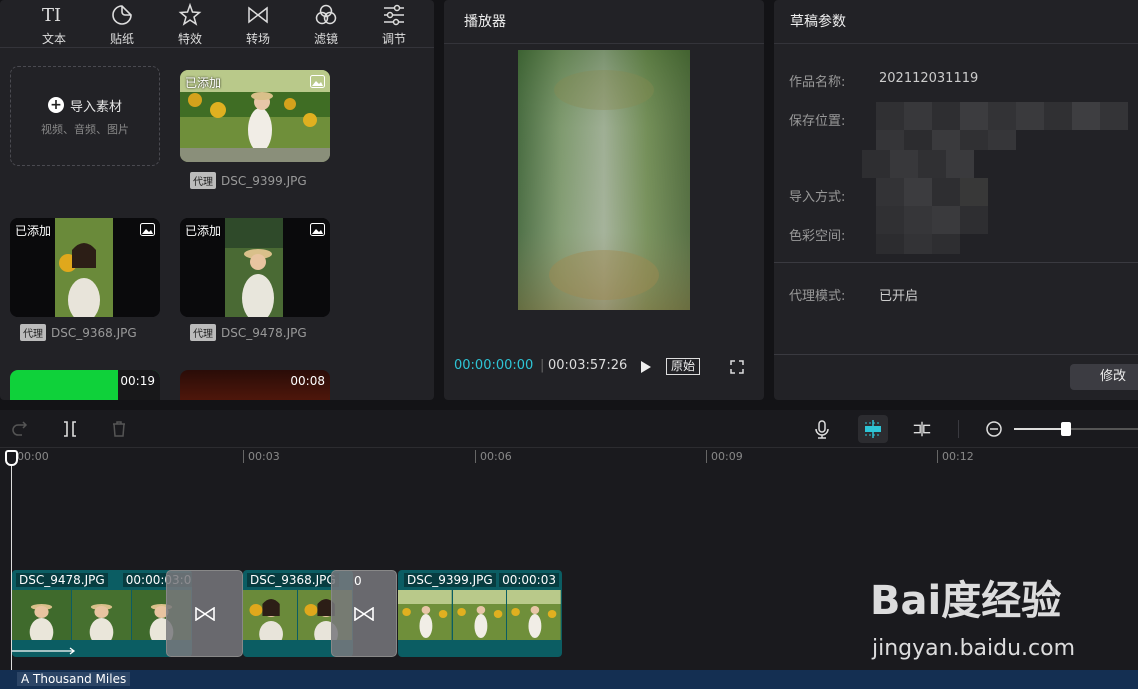  I want to click on timeline-clip-dsc9399: DSC_9399.JPG 00:00:03, so click(480, 613).